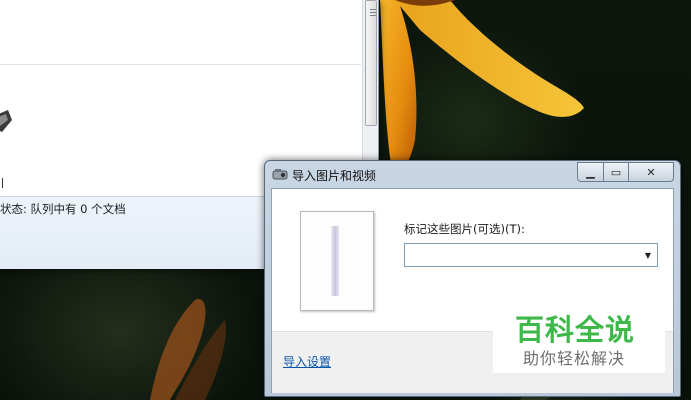 The width and height of the screenshot is (691, 400). Describe the element at coordinates (574, 358) in the screenshot. I see `watermark-subtitle: 助你轻松解决` at that location.